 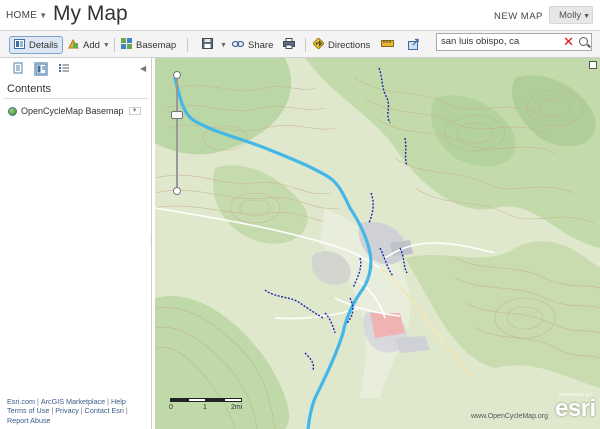 I want to click on details-icon, so click(x=19, y=45).